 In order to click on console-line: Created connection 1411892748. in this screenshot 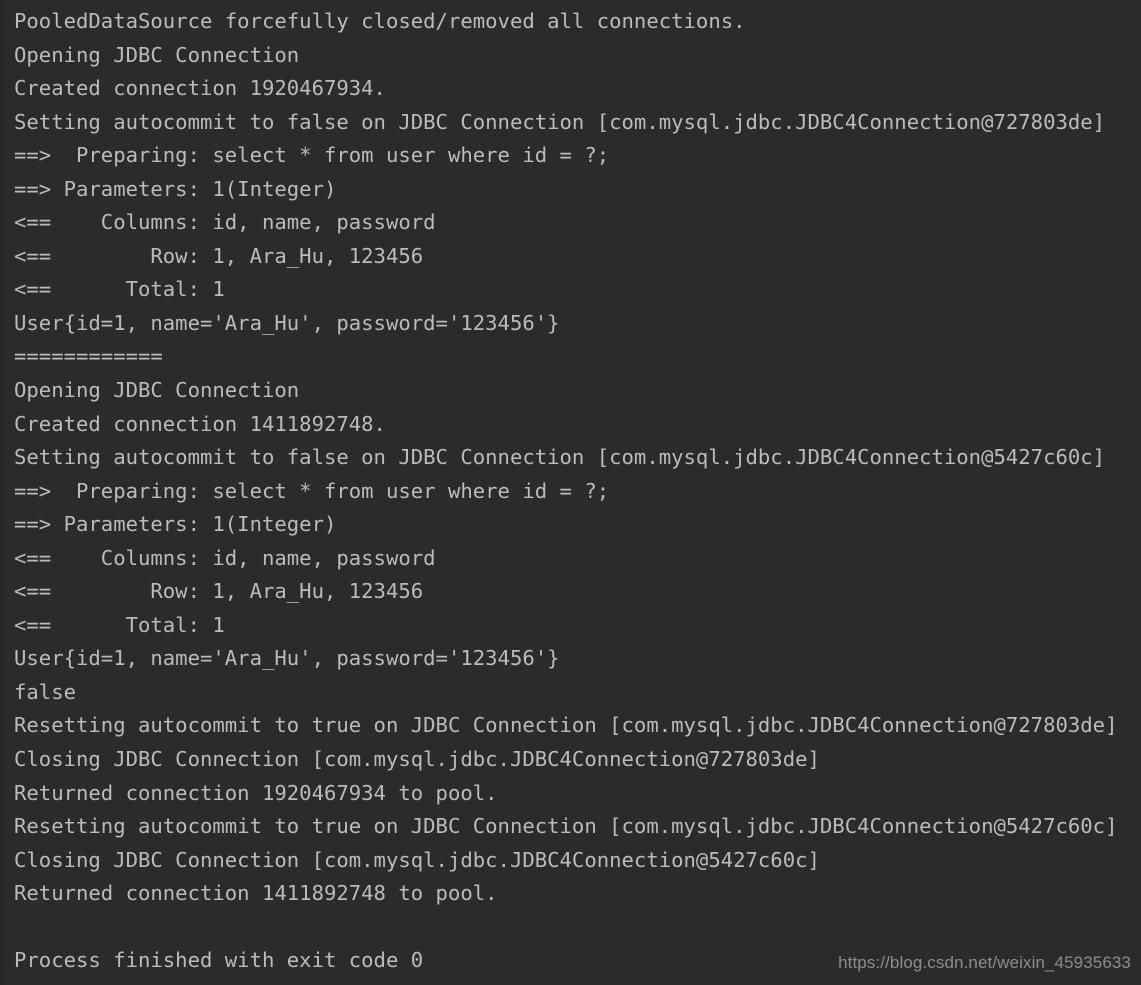, I will do `click(200, 423)`.